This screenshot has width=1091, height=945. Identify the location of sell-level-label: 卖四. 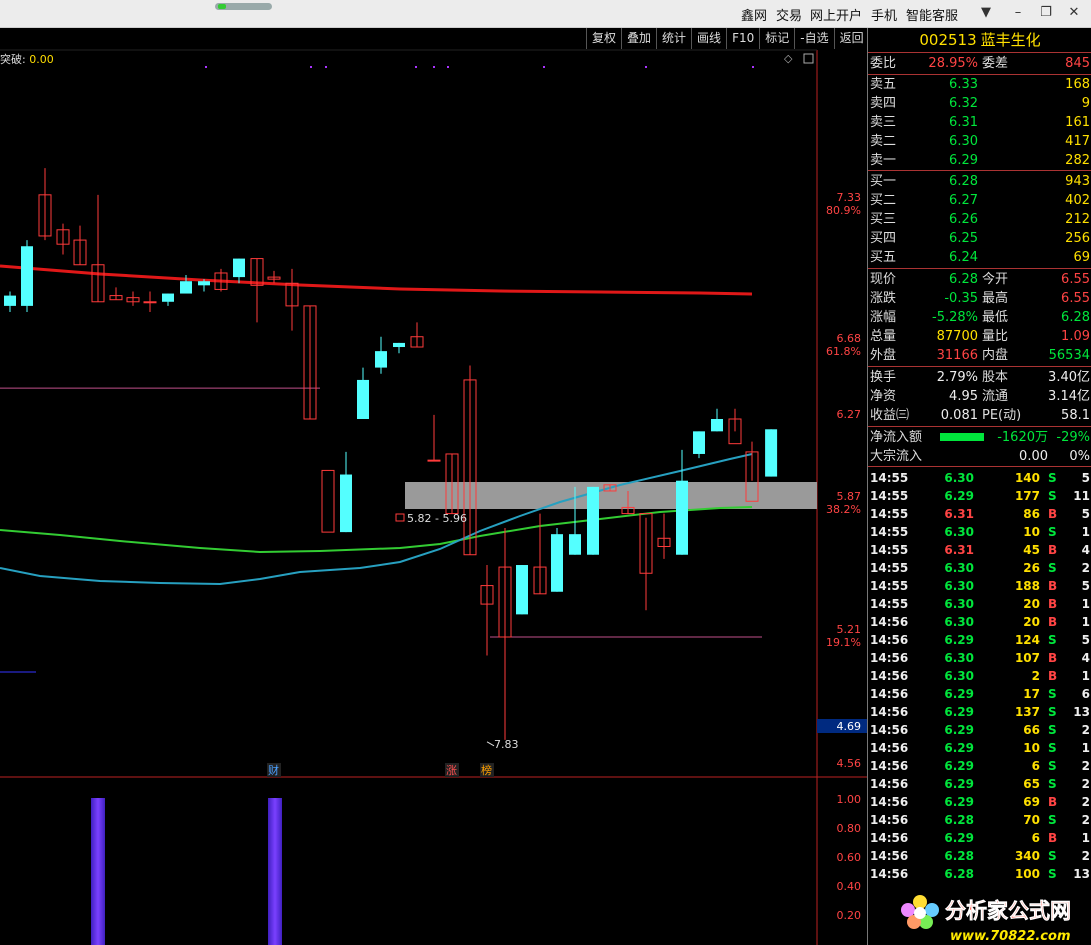
(883, 103).